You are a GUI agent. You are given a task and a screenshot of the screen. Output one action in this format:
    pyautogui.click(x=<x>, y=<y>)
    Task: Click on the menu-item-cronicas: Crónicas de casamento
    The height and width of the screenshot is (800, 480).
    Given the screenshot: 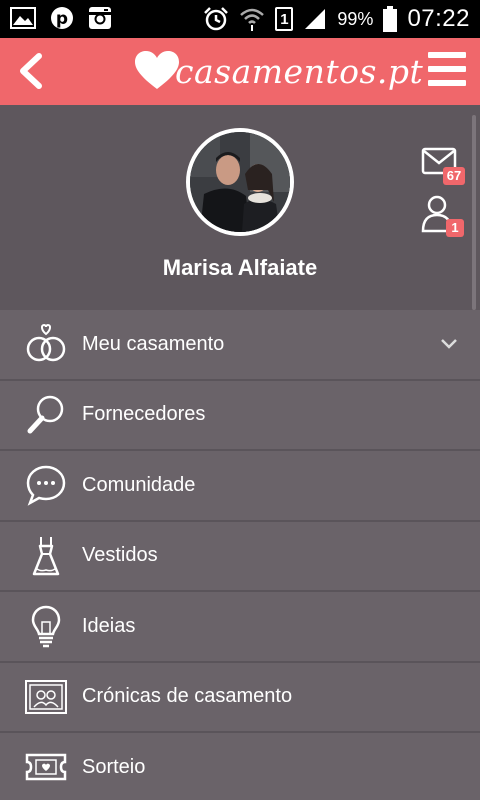 What is the action you would take?
    pyautogui.click(x=240, y=697)
    